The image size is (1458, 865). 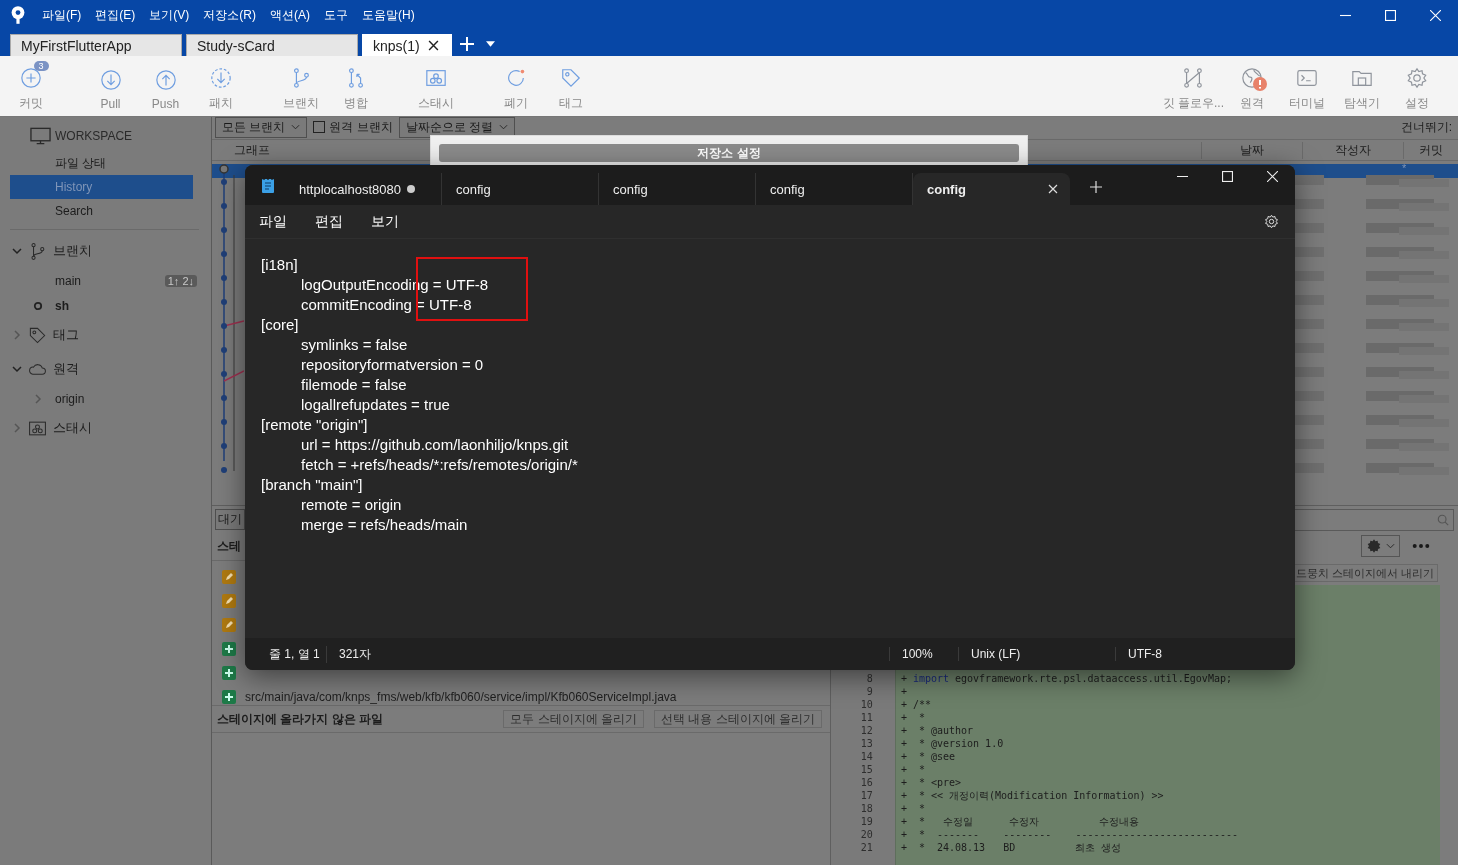 What do you see at coordinates (290, 15) in the screenshot?
I see `menu-item: 액션(A)` at bounding box center [290, 15].